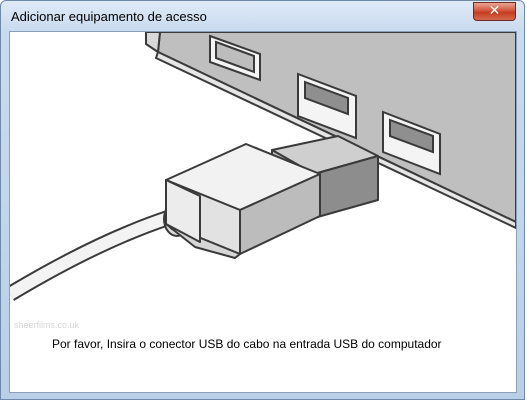 This screenshot has width=527, height=402. I want to click on window-title: Adicionar equipamento de acesso, so click(109, 16).